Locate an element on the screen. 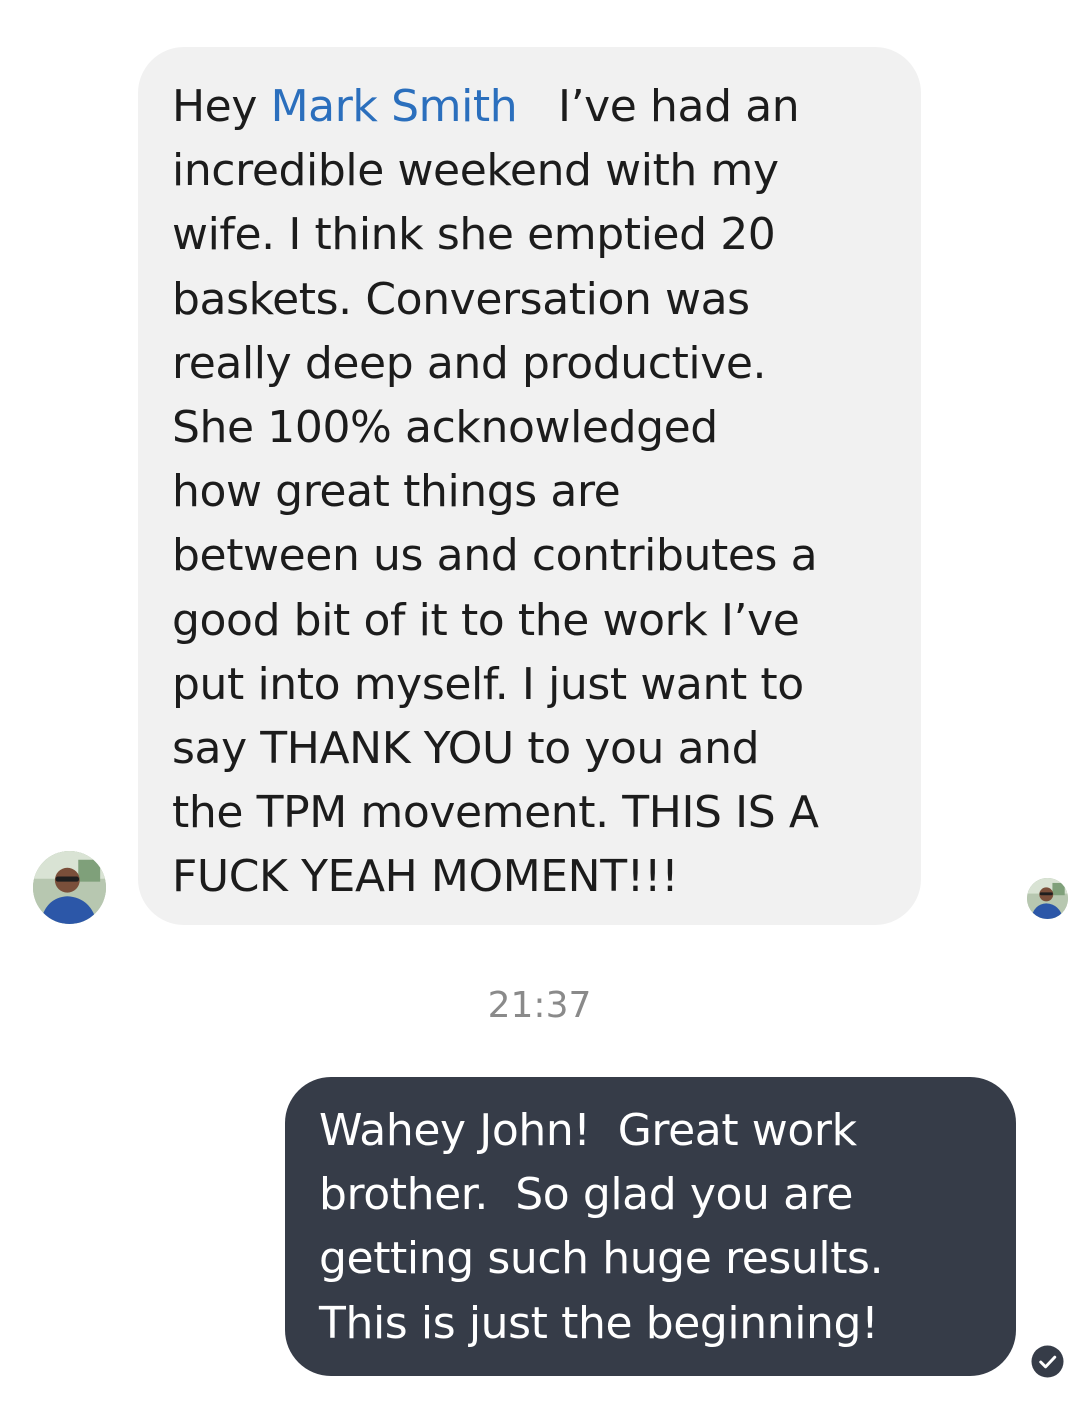 The height and width of the screenshot is (1403, 1079). delivered-check-icon is located at coordinates (1047, 1361).